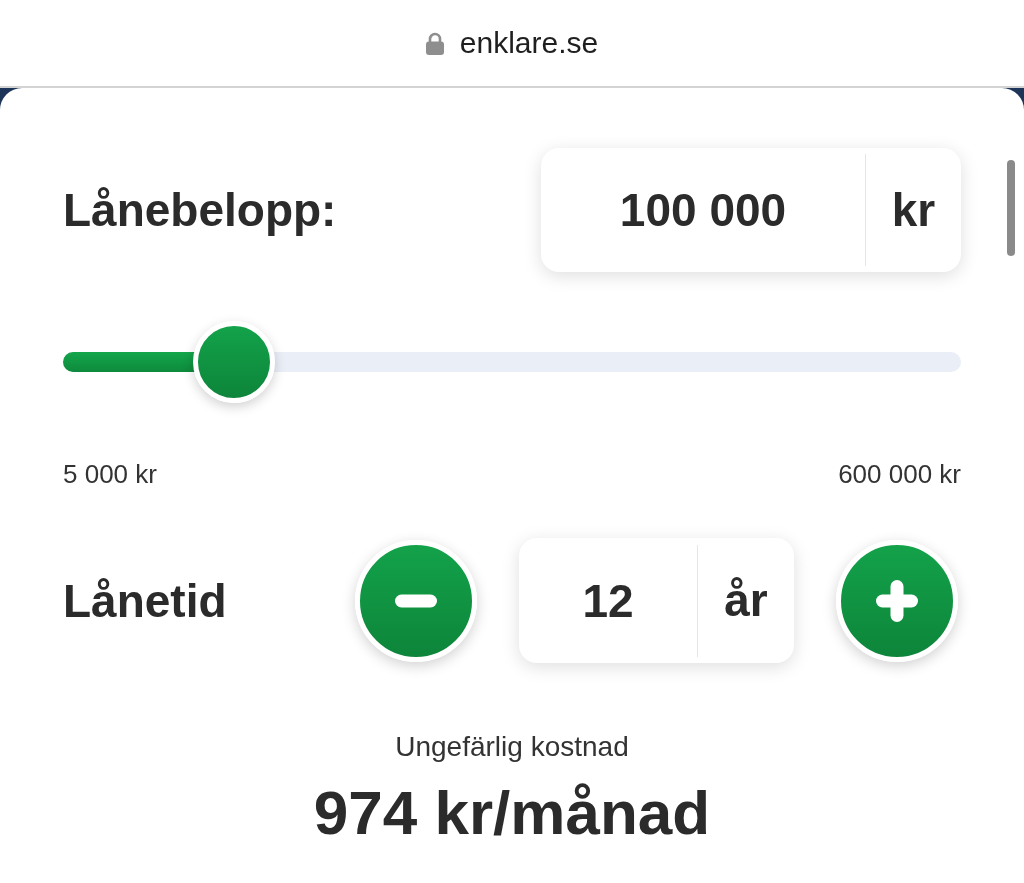  I want to click on plus-icon, so click(897, 600).